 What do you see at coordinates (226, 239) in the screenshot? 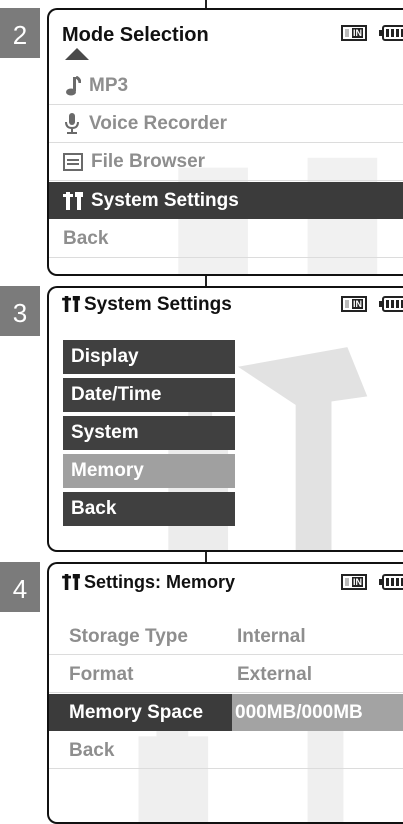
I see `menu-item-back: Back` at bounding box center [226, 239].